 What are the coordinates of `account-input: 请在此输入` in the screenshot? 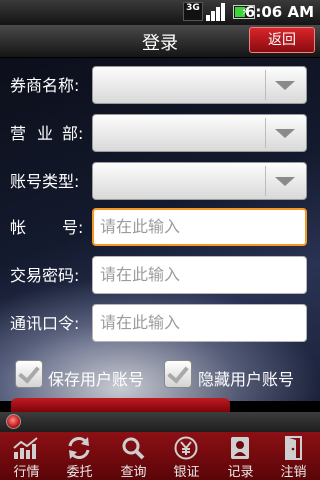 It's located at (199, 227).